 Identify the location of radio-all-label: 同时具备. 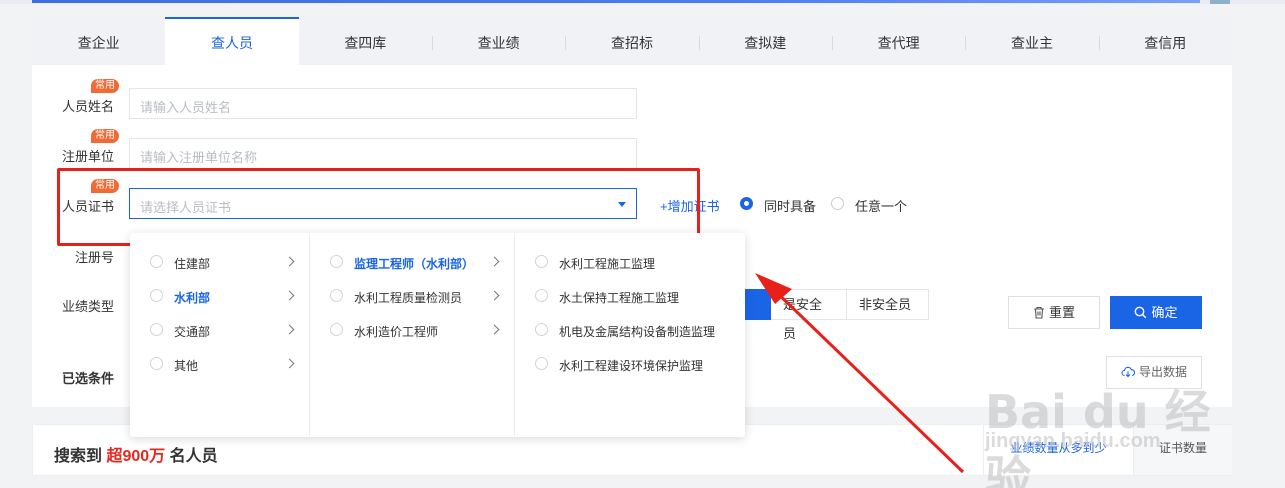
(790, 206).